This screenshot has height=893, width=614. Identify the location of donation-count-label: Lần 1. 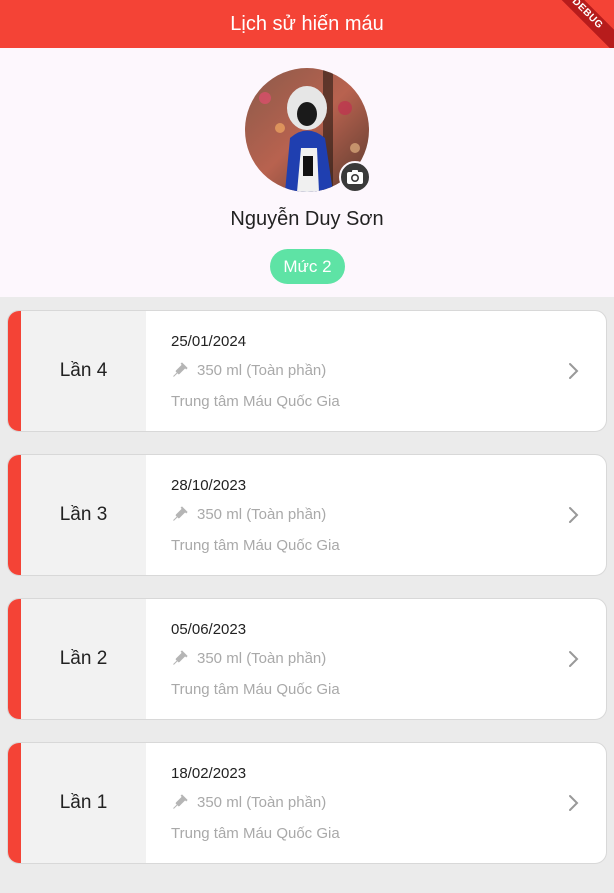
(83, 803).